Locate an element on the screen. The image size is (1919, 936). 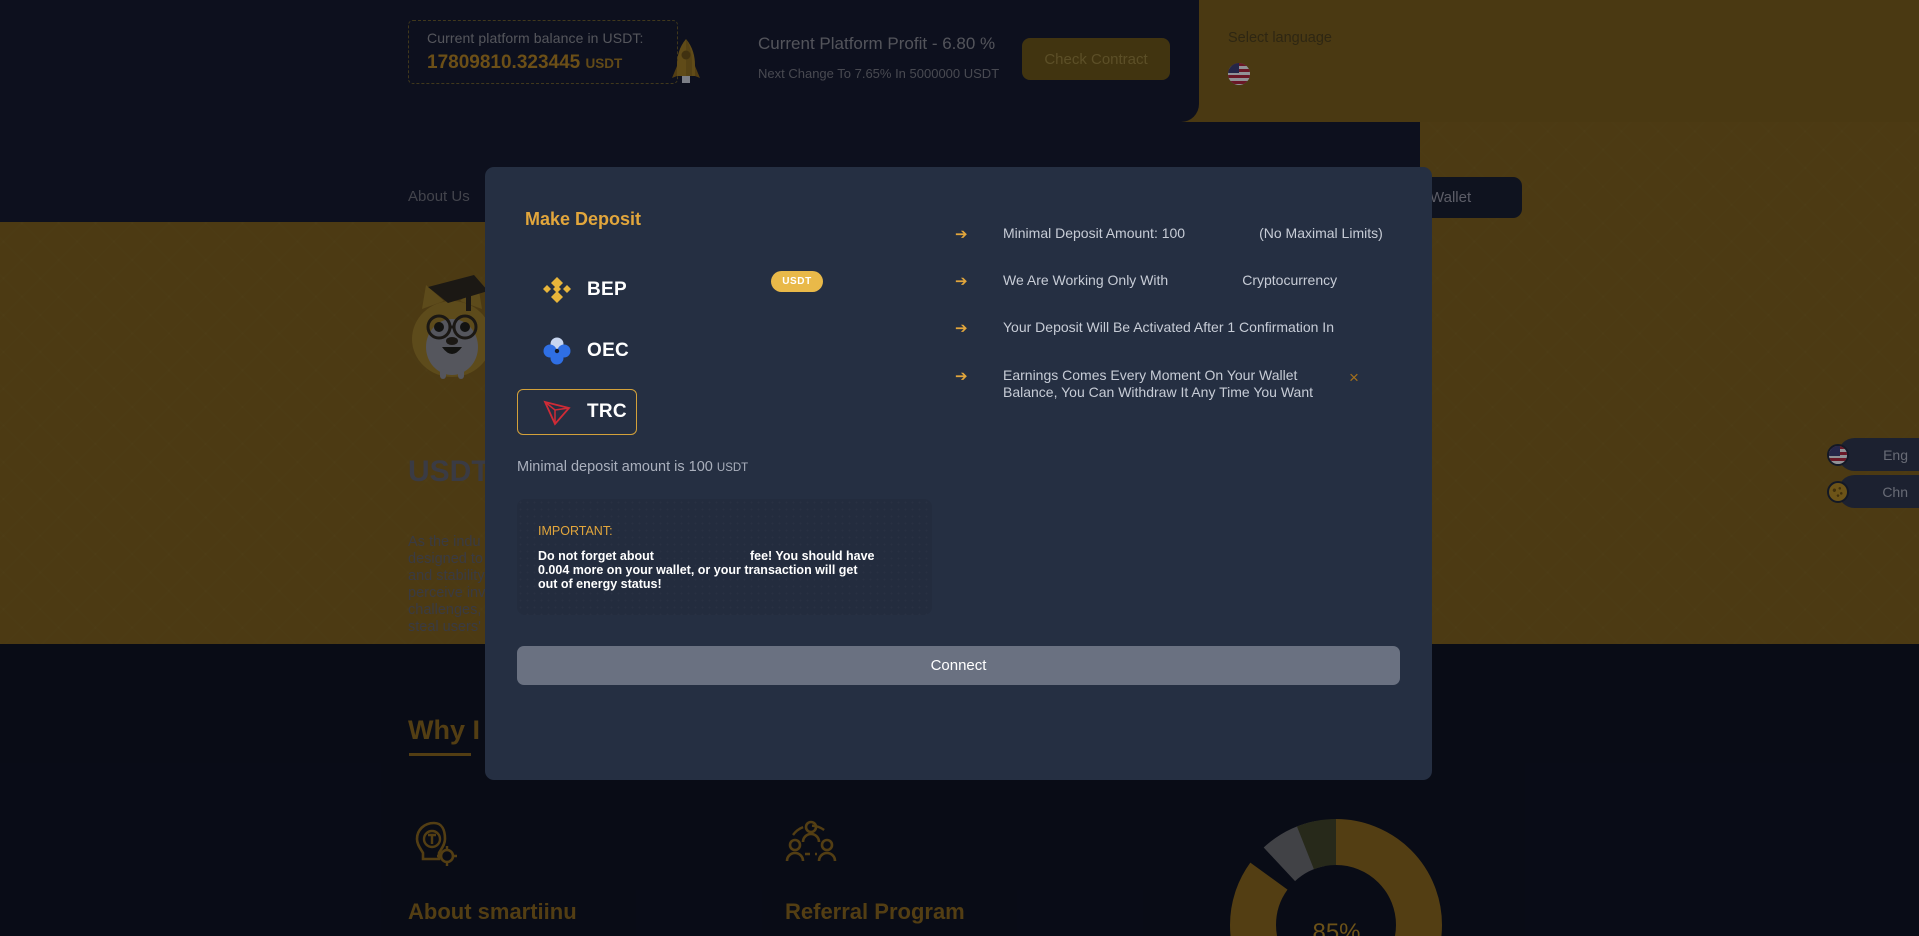
important-notice-heading: IMPORTANT: is located at coordinates (575, 531).